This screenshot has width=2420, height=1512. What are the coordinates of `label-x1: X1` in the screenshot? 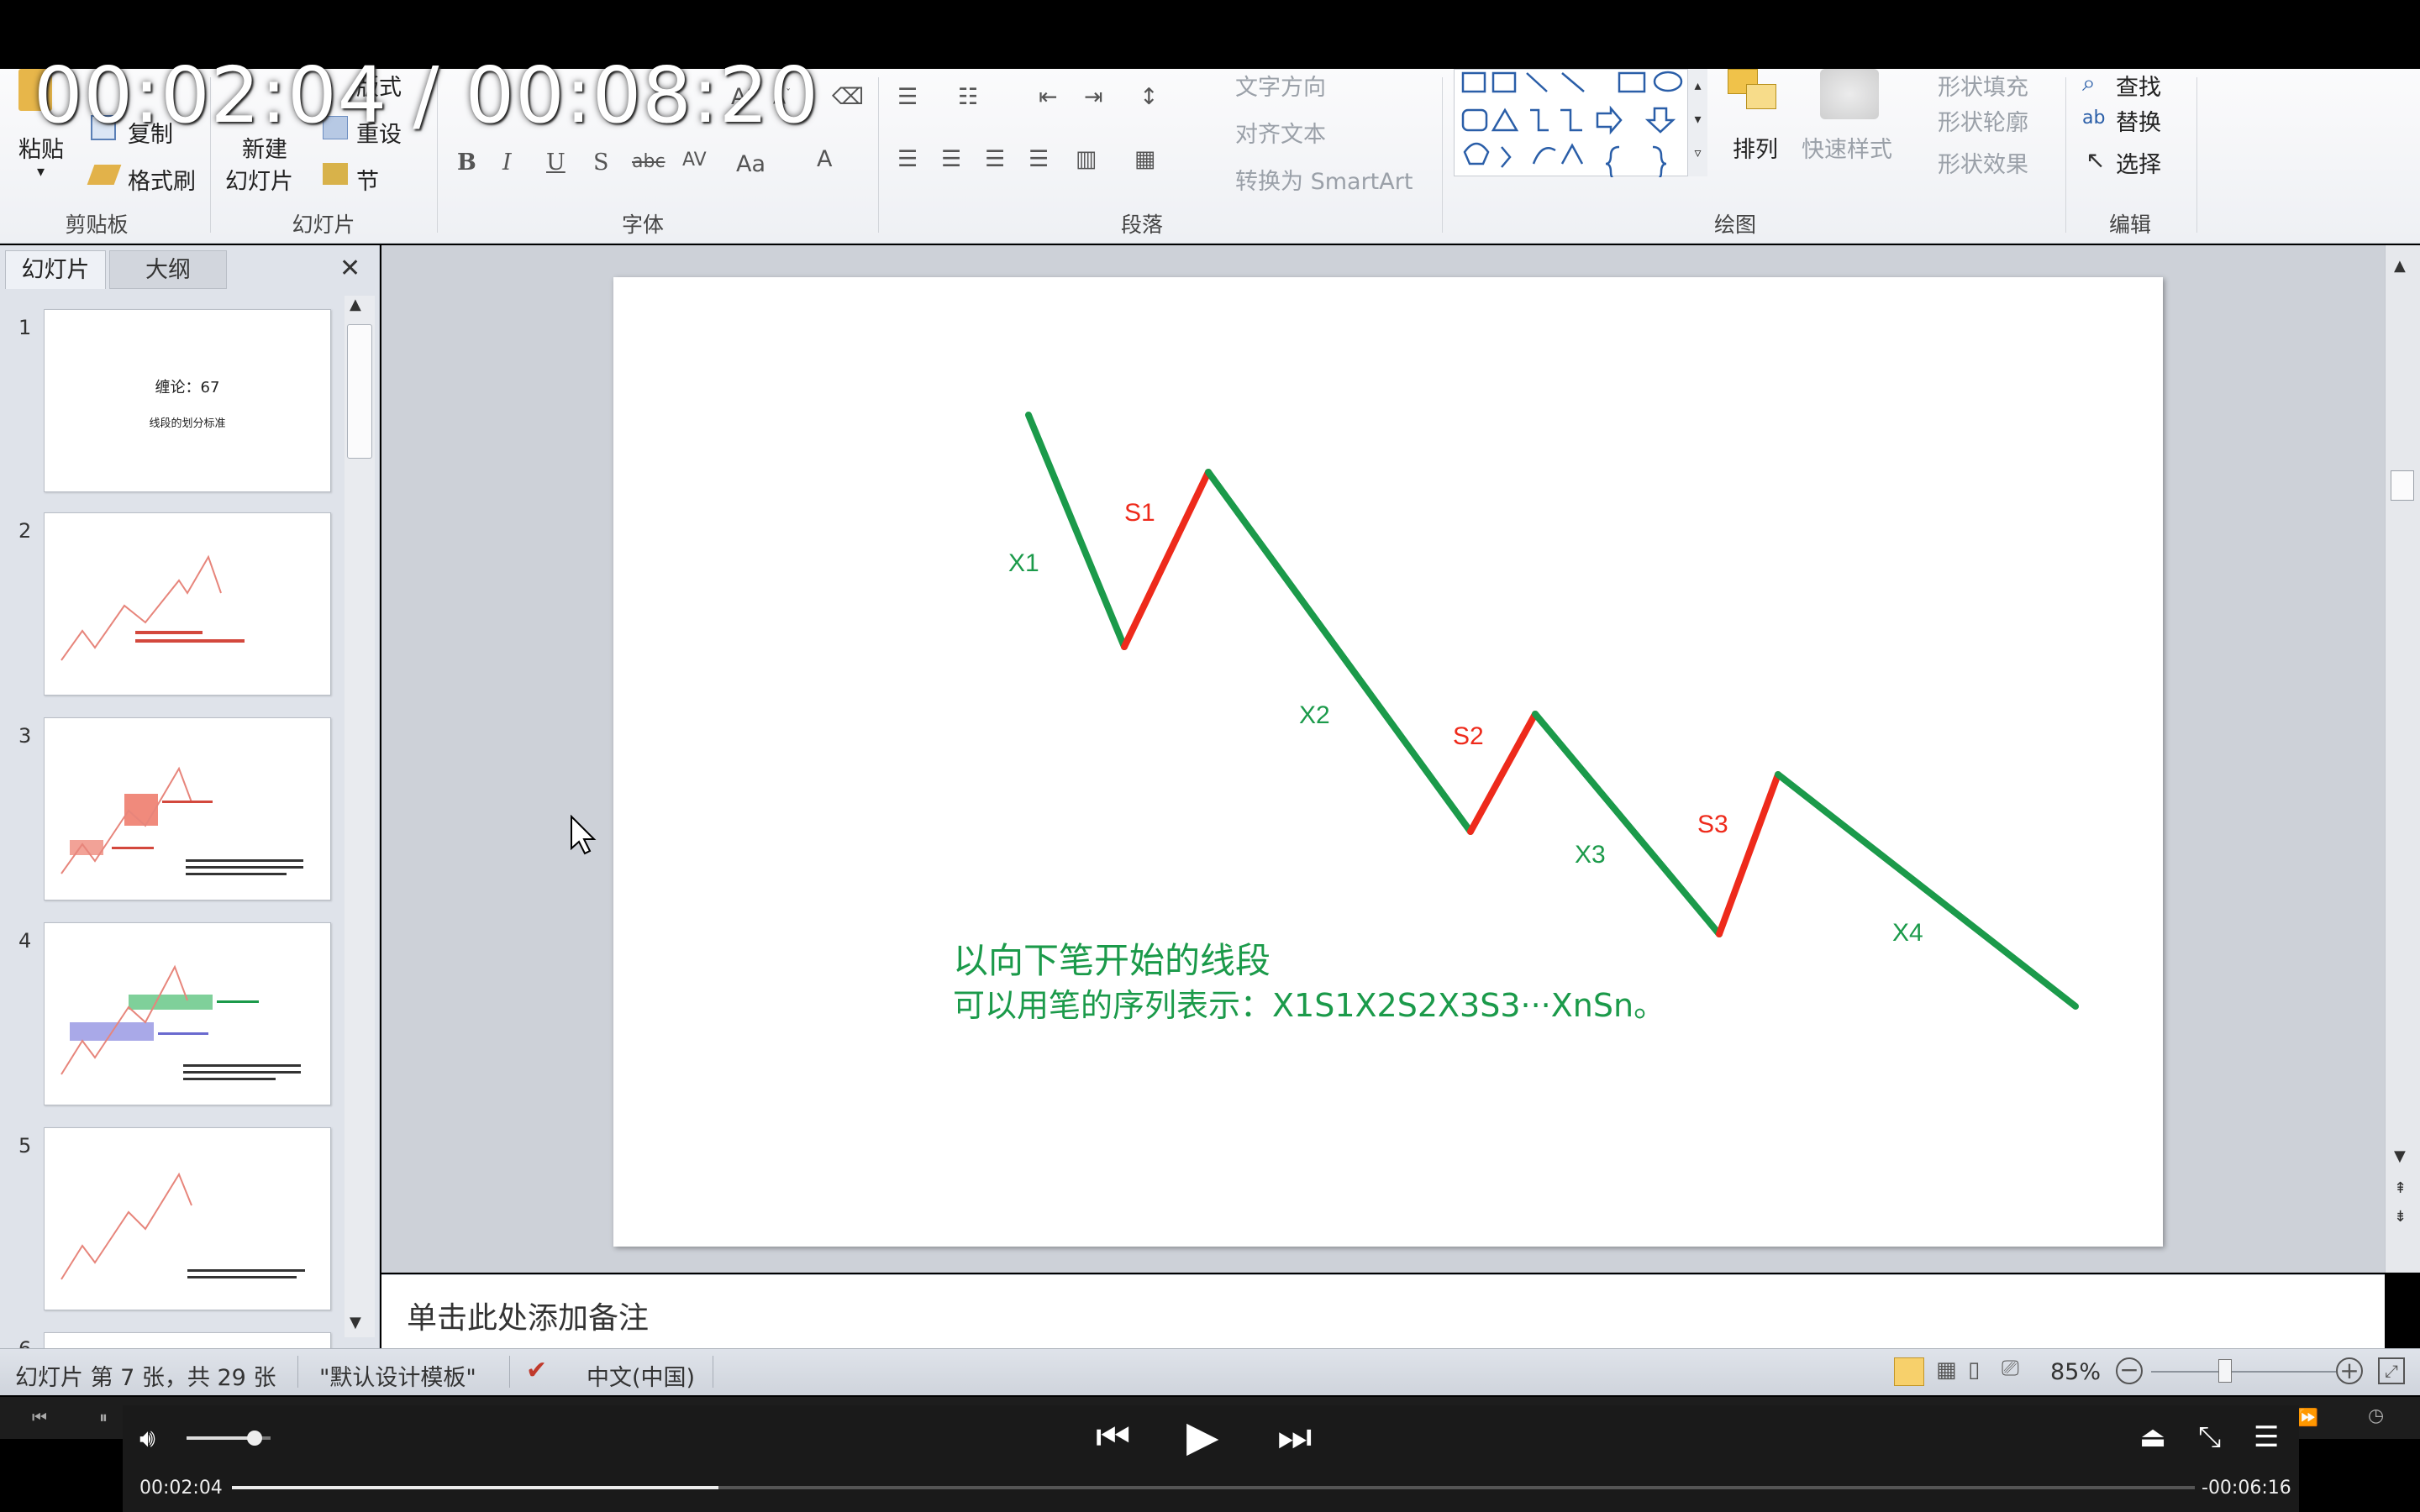 It's located at (1023, 563).